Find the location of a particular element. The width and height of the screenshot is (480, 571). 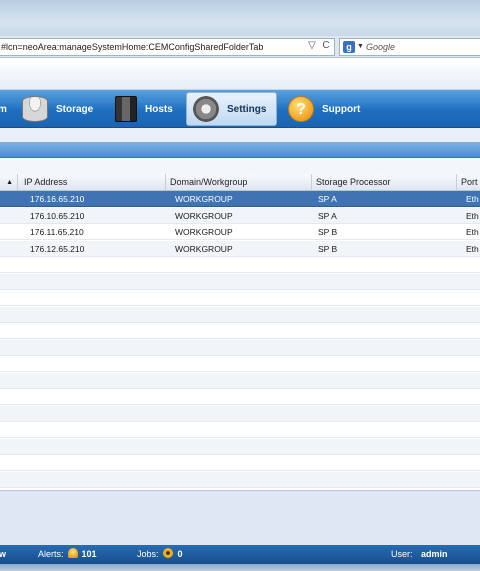

gear-icon is located at coordinates (206, 109).